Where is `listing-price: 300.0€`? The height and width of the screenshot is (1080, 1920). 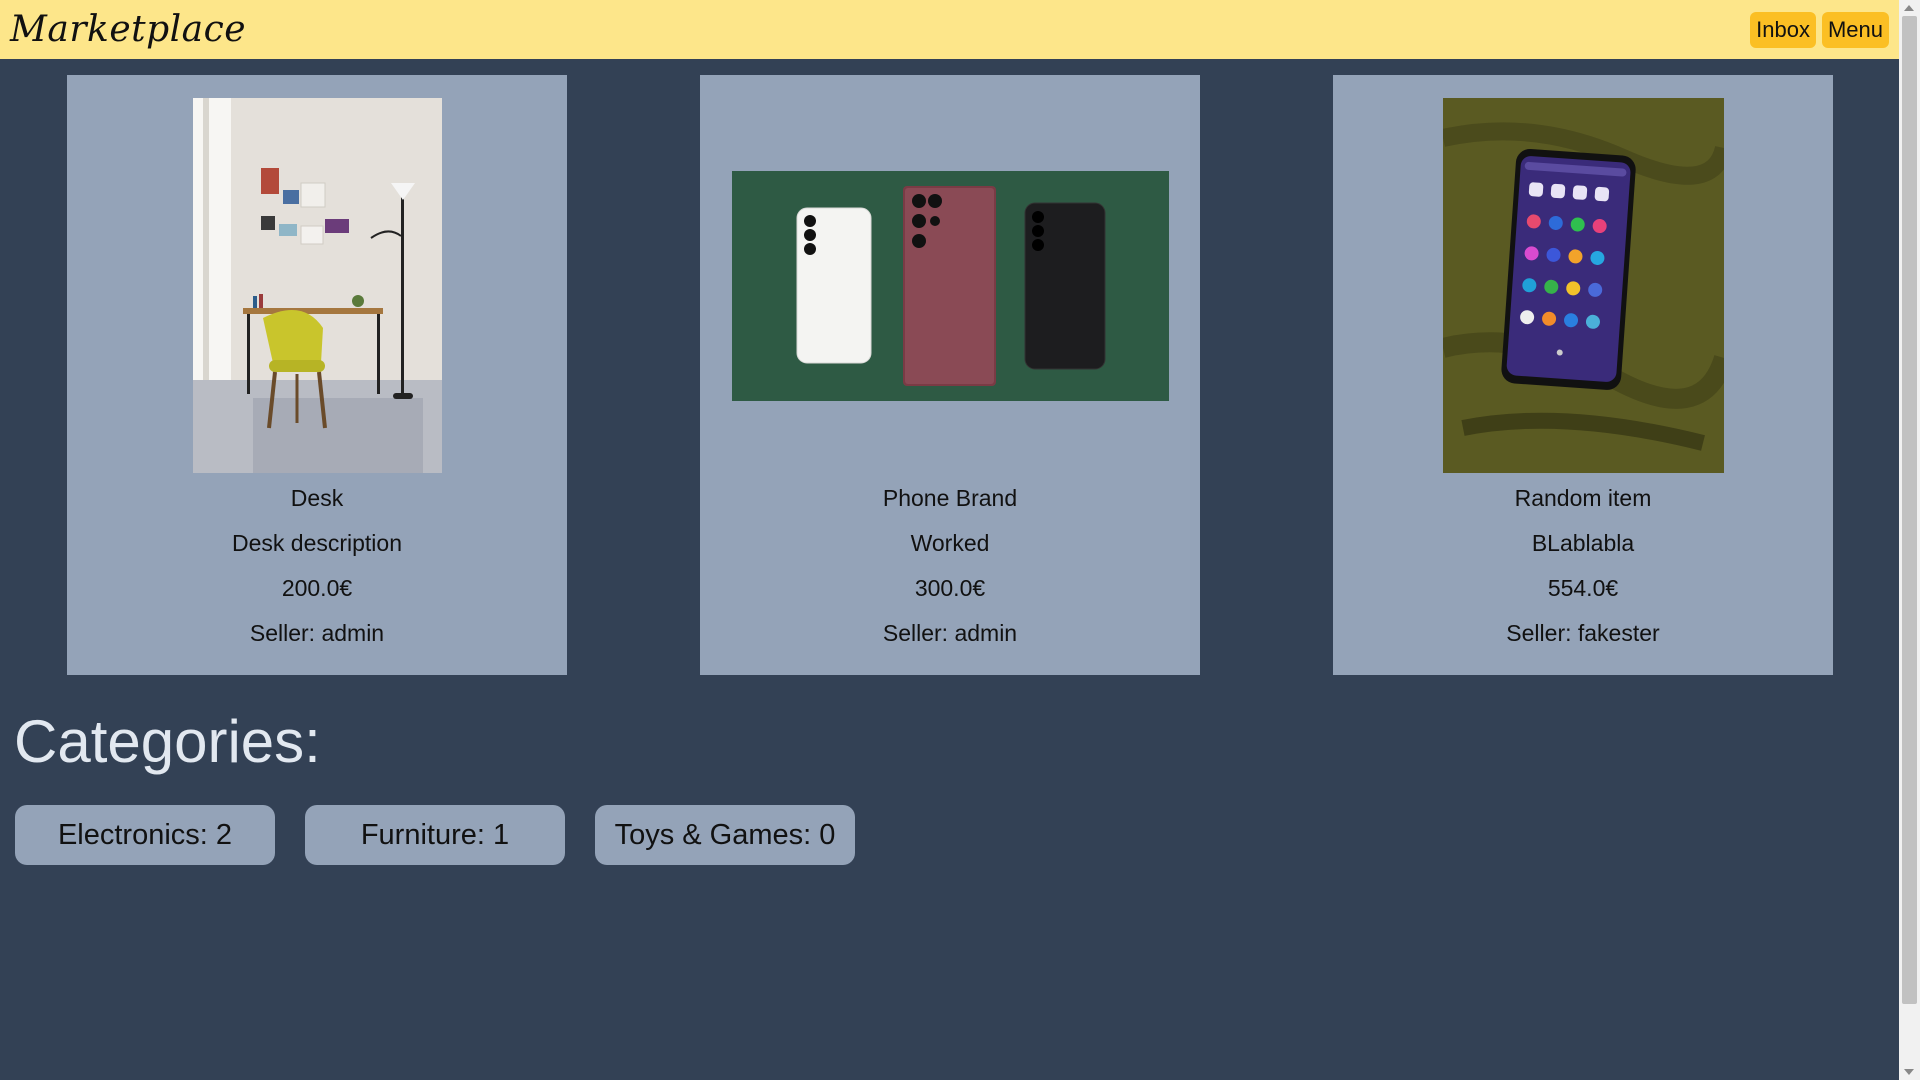
listing-price: 300.0€ is located at coordinates (950, 588).